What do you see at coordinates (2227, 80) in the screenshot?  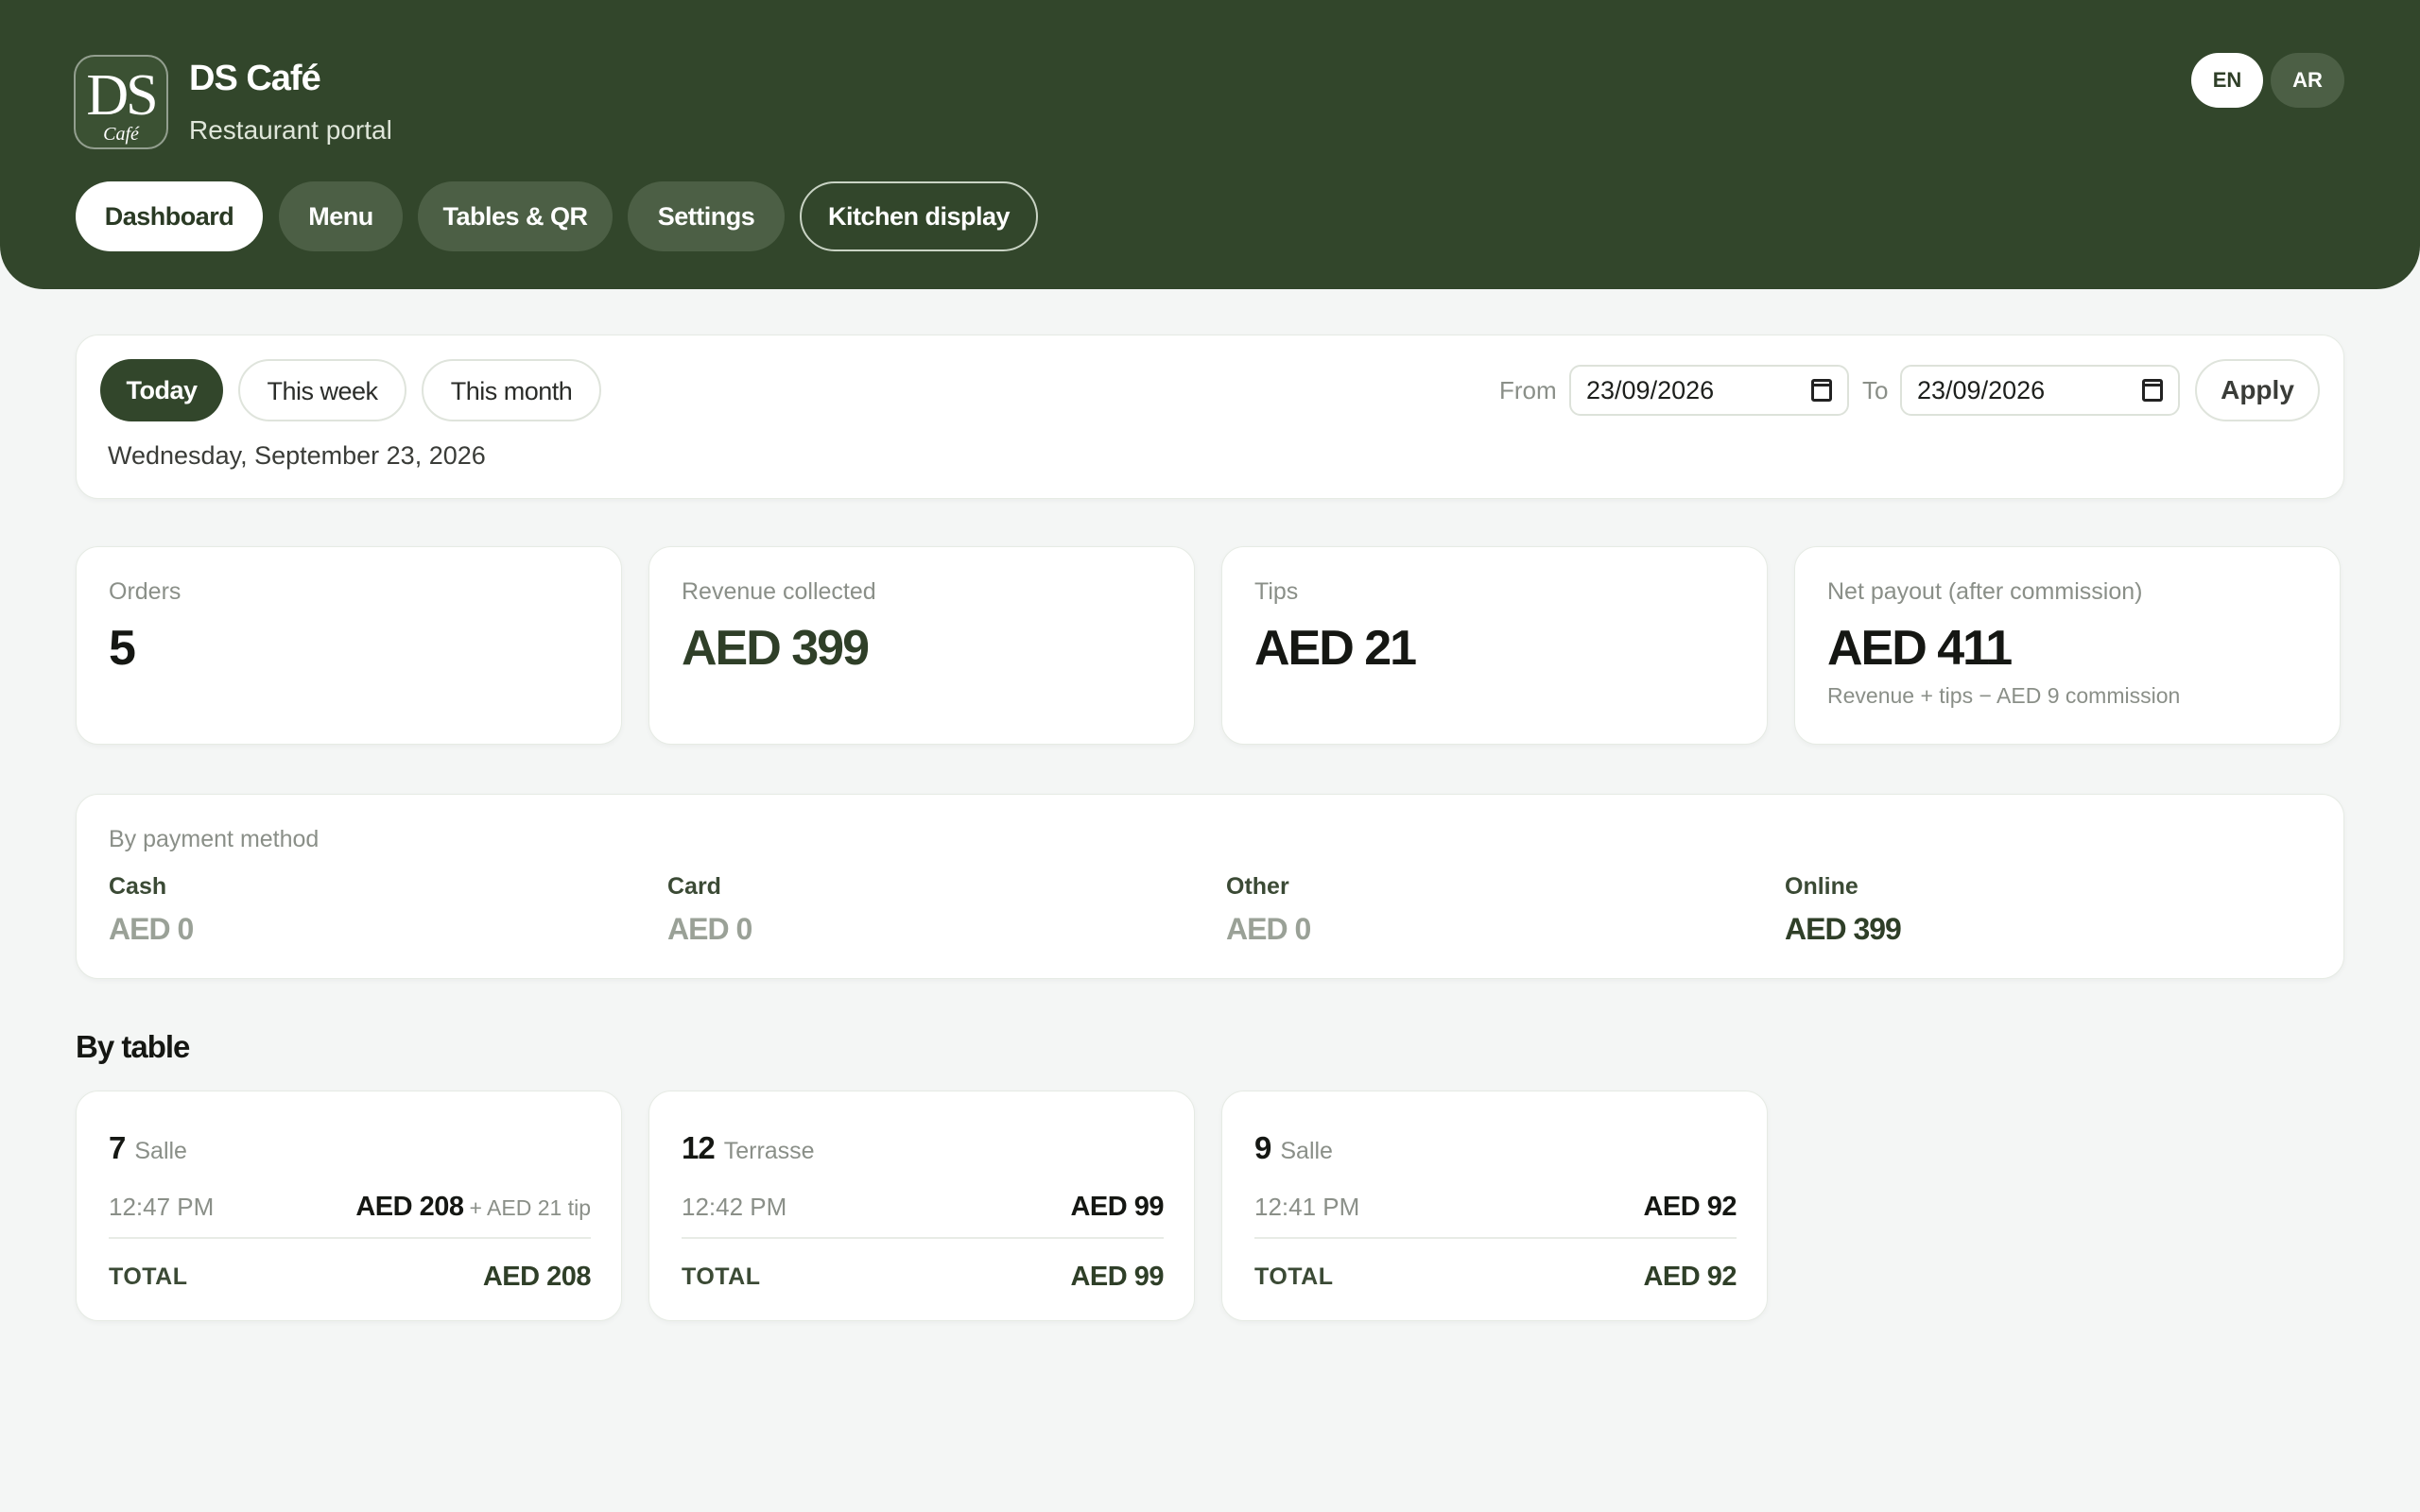 I see `language-en-button: EN` at bounding box center [2227, 80].